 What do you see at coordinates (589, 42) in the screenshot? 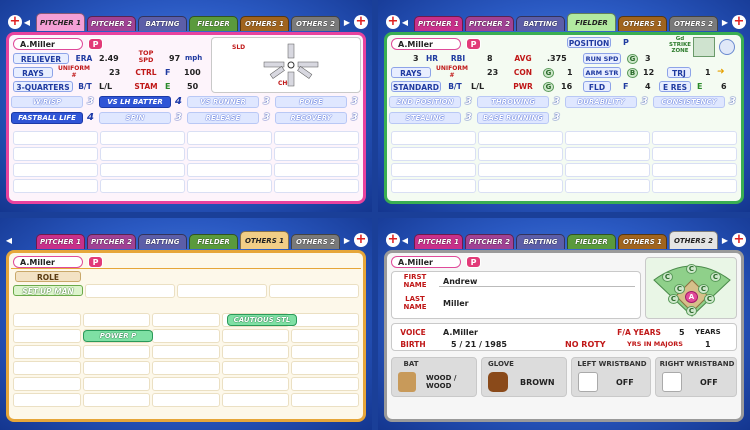
I see `position-label: POSITION` at bounding box center [589, 42].